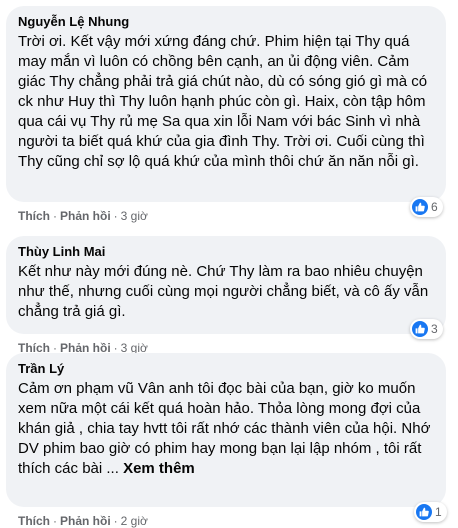 The height and width of the screenshot is (528, 458). I want to click on comment-actions: Thích · Phản hồi · 2 giờ, so click(83, 521).